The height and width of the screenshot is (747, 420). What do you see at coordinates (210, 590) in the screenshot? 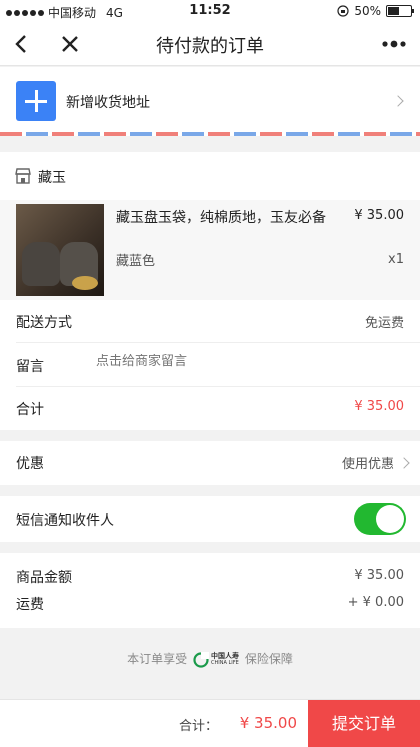
I see `amount-summary: 商品金额 ¥ 35.00 运费 + ¥ 0.00` at bounding box center [210, 590].